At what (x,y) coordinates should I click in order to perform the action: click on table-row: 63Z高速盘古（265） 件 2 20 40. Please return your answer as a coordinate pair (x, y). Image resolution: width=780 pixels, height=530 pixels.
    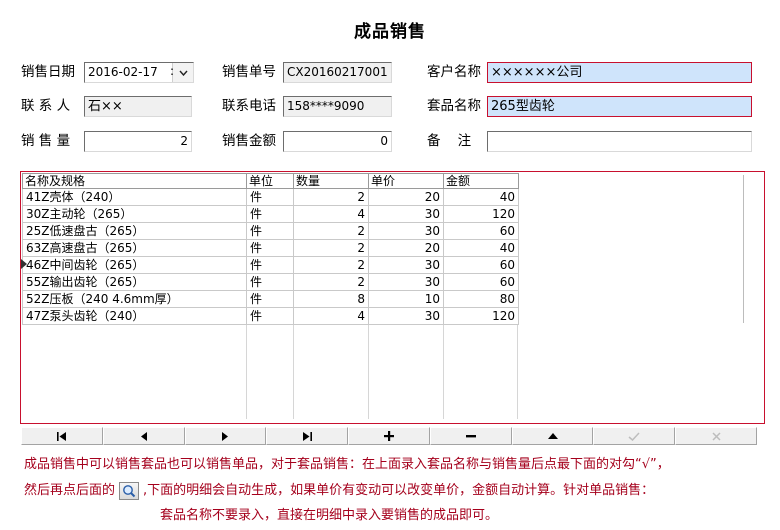
    Looking at the image, I should click on (270, 248).